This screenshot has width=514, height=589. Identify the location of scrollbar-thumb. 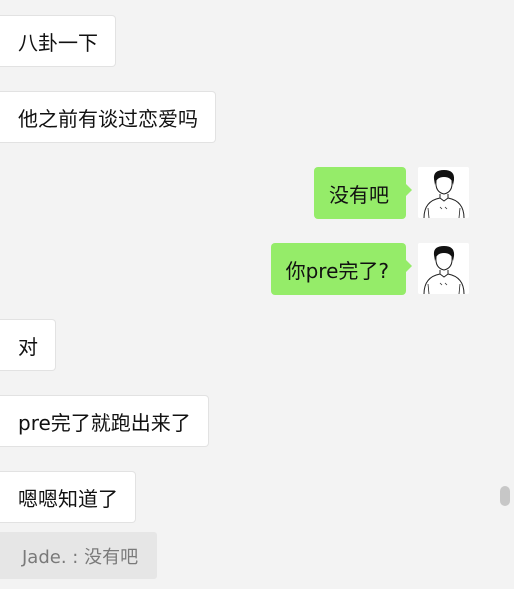
(505, 496).